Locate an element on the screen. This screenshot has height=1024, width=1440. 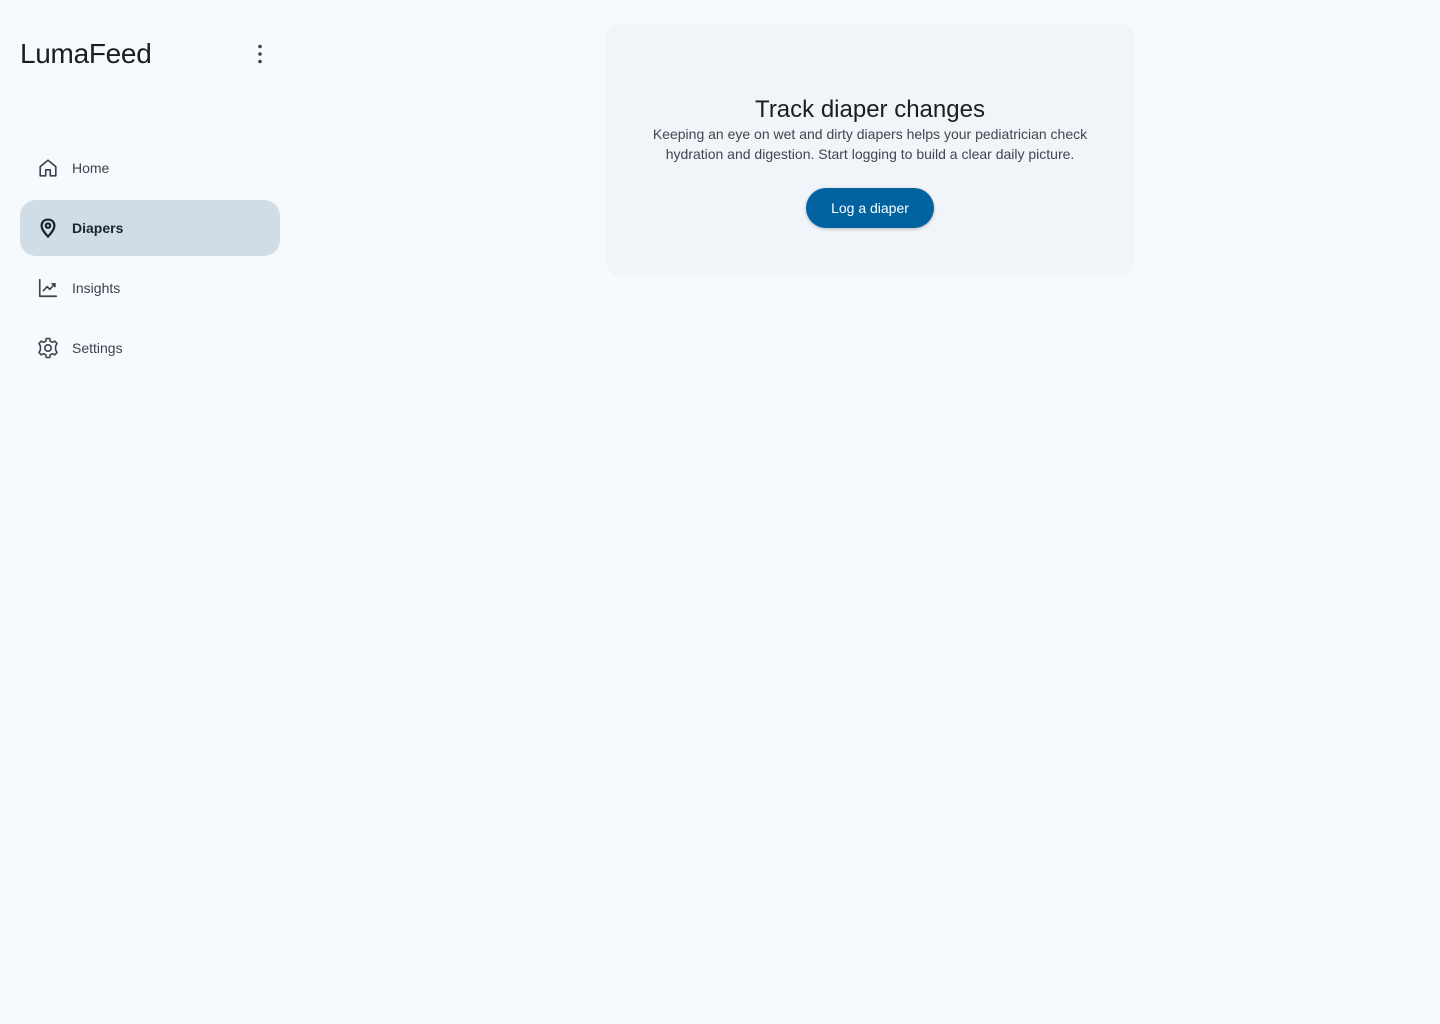
home-icon is located at coordinates (48, 168).